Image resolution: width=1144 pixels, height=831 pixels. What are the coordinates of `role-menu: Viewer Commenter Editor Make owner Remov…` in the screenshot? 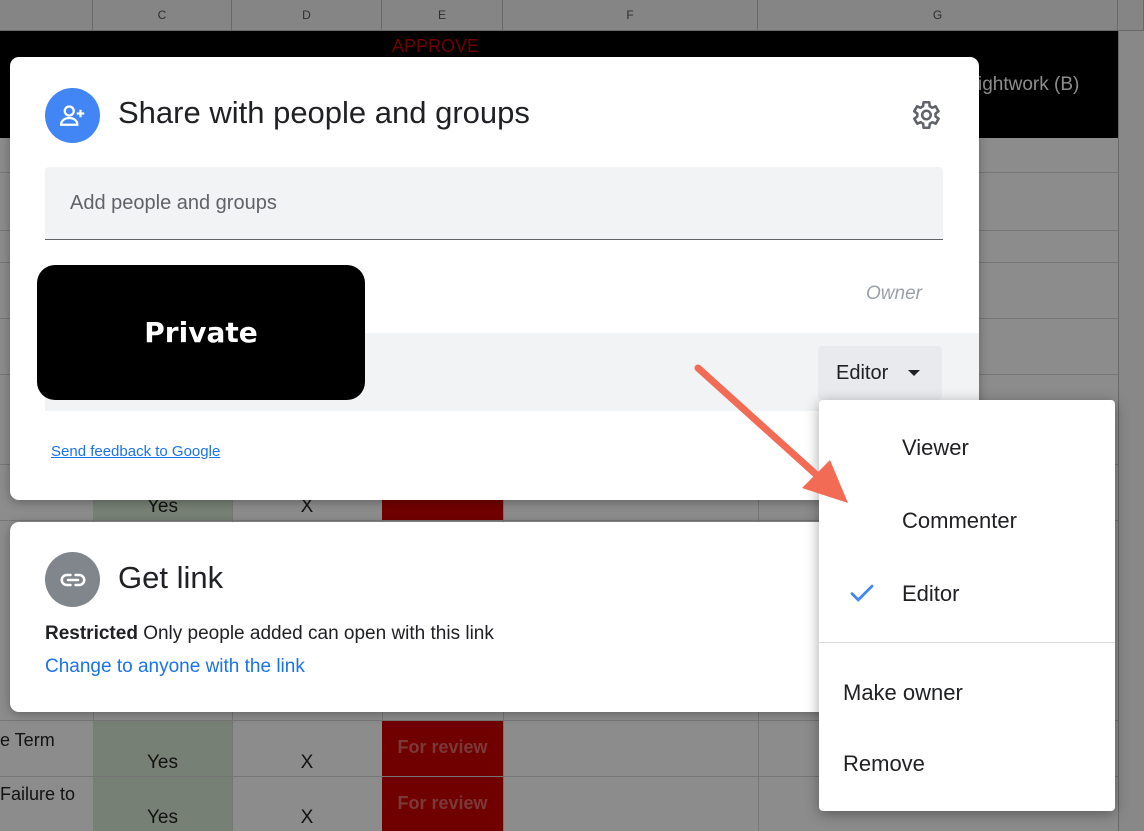 It's located at (967, 605).